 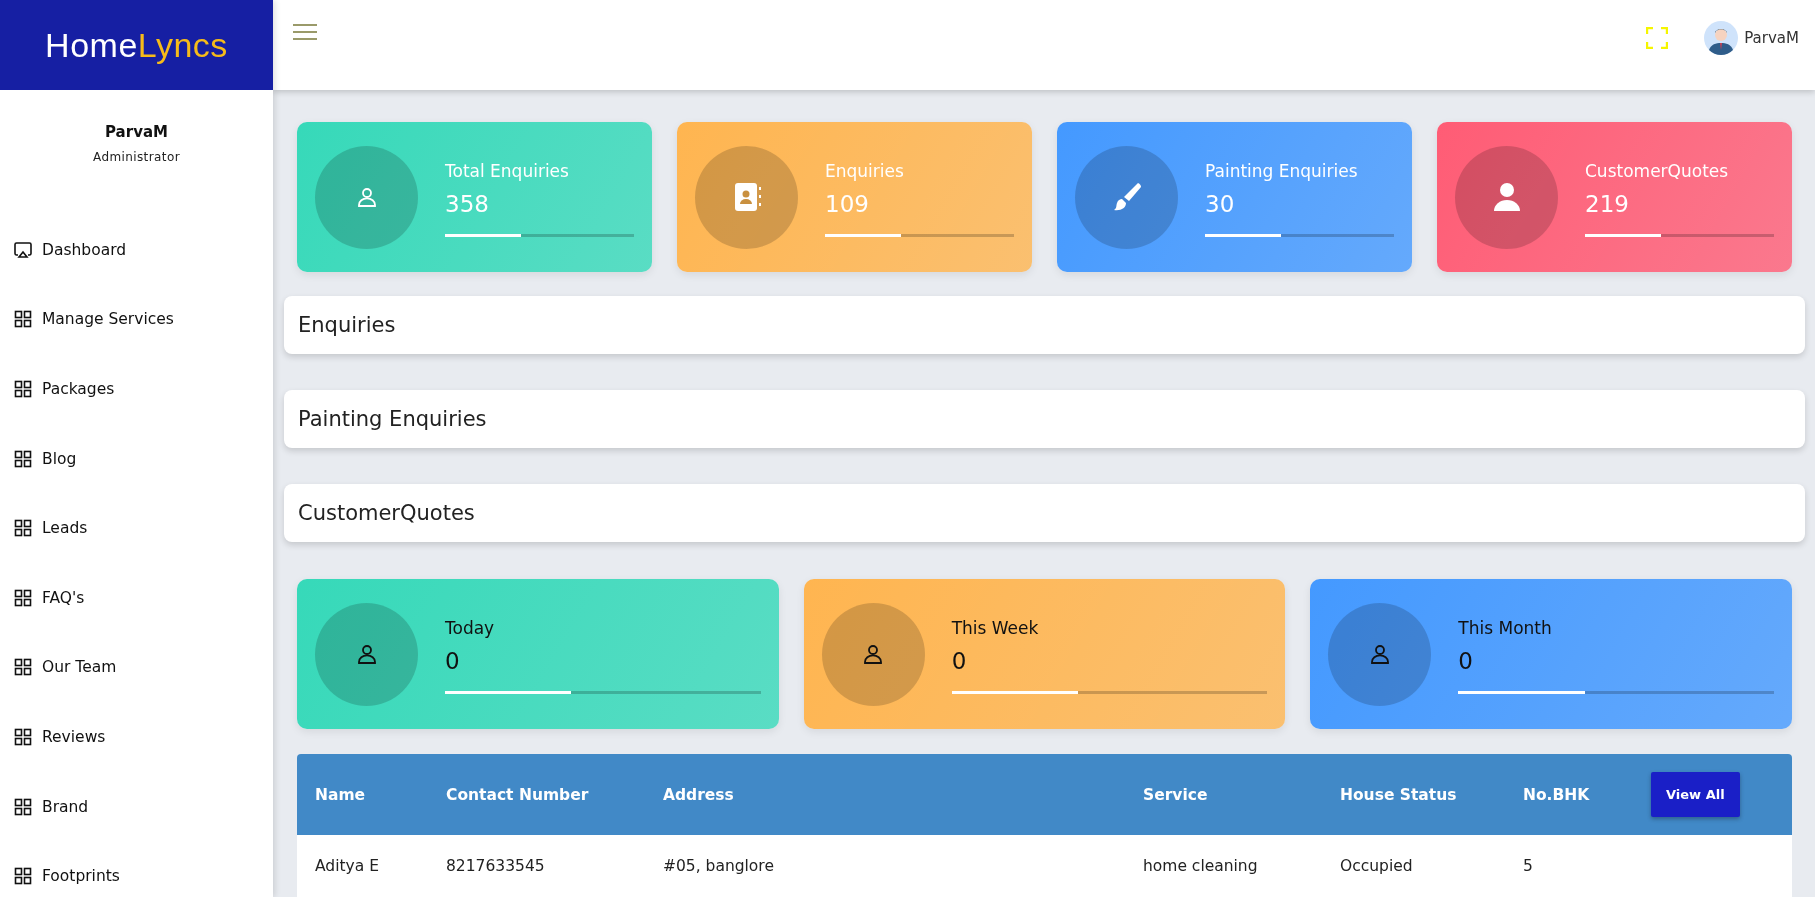 I want to click on card-value: 358, so click(x=467, y=204).